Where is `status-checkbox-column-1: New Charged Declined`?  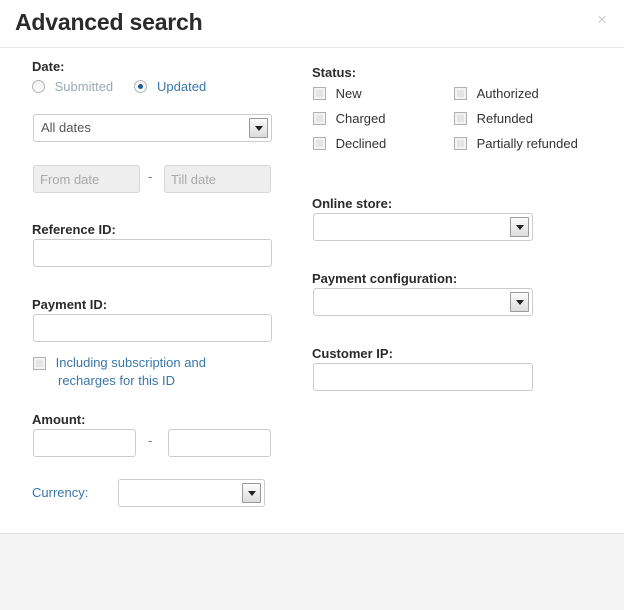
status-checkbox-column-1: New Charged Declined is located at coordinates (349, 123).